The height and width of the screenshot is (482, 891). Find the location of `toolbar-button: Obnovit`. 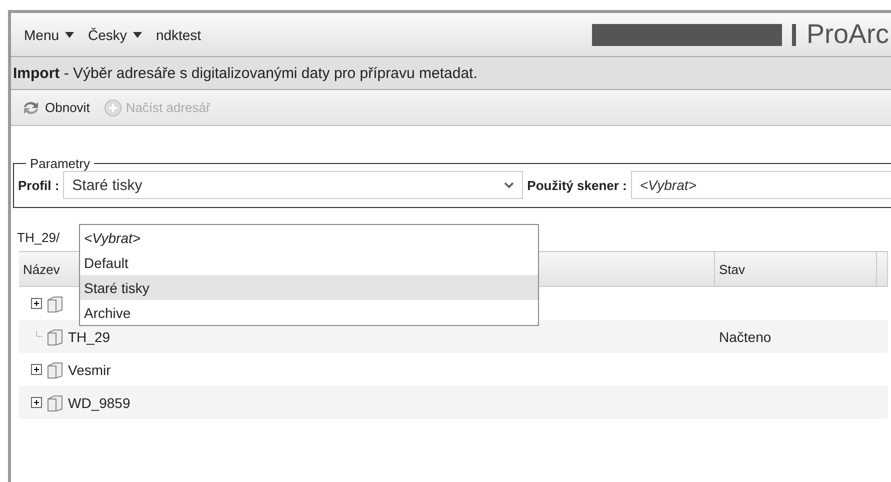

toolbar-button: Obnovit is located at coordinates (55, 107).